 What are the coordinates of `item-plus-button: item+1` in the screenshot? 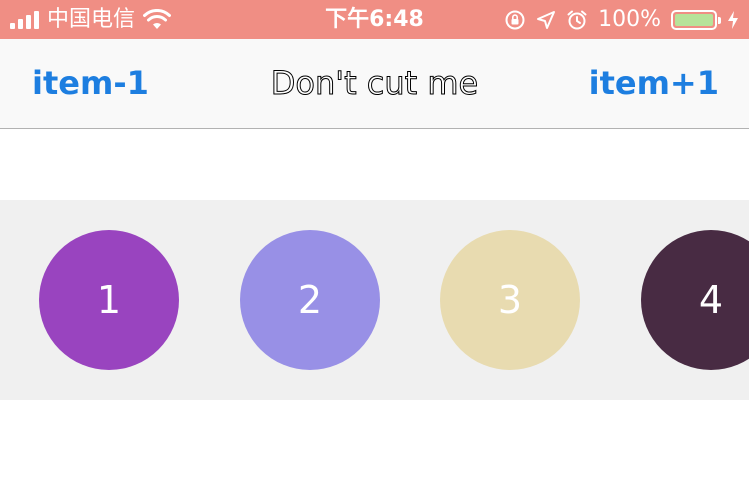 It's located at (654, 83).